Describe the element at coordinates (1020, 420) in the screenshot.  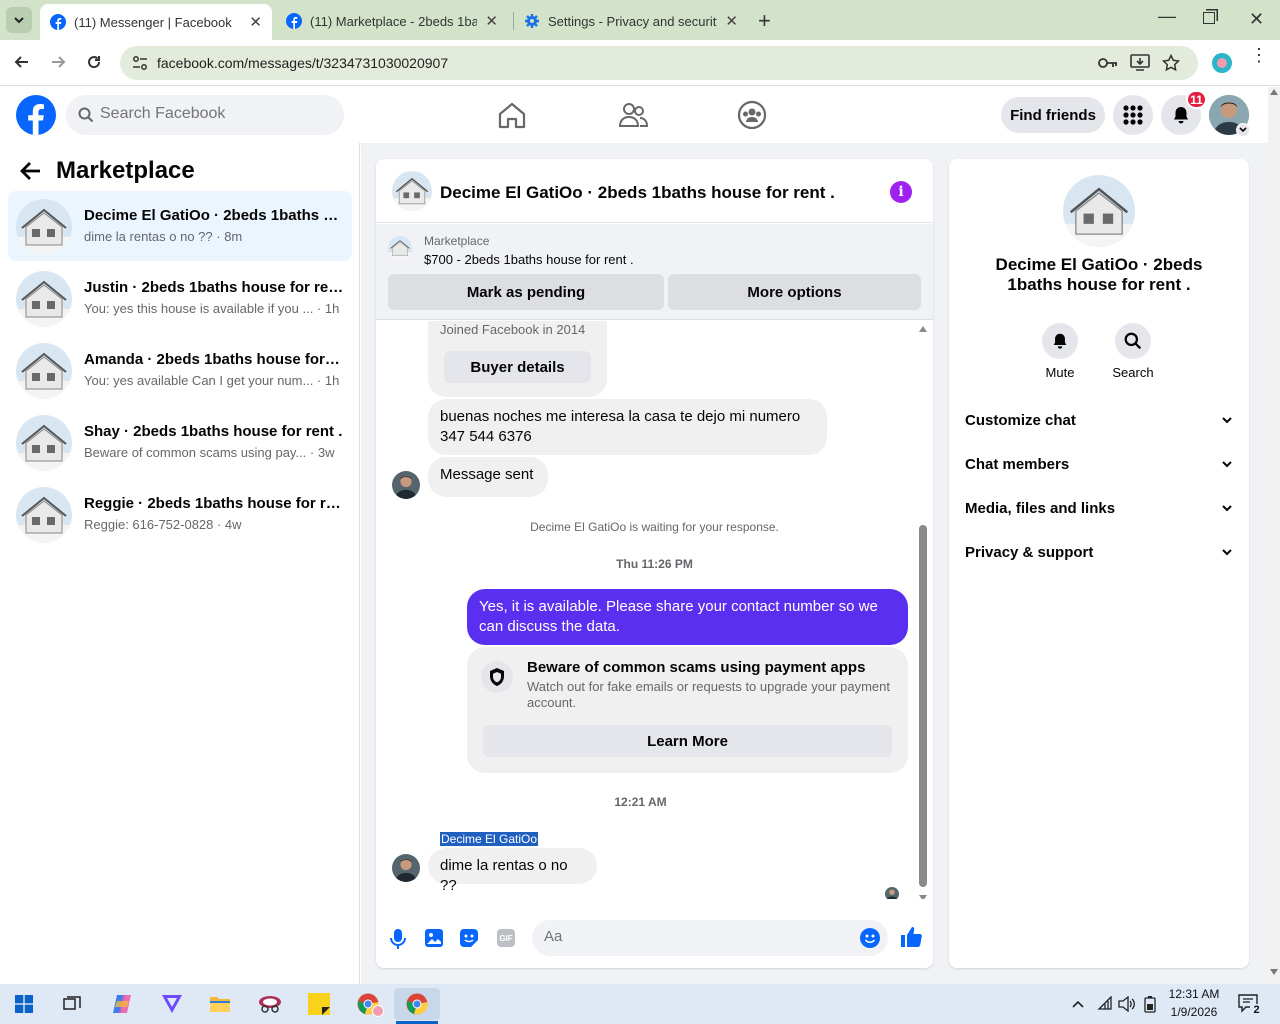
I see `section-label: Customize chat` at that location.